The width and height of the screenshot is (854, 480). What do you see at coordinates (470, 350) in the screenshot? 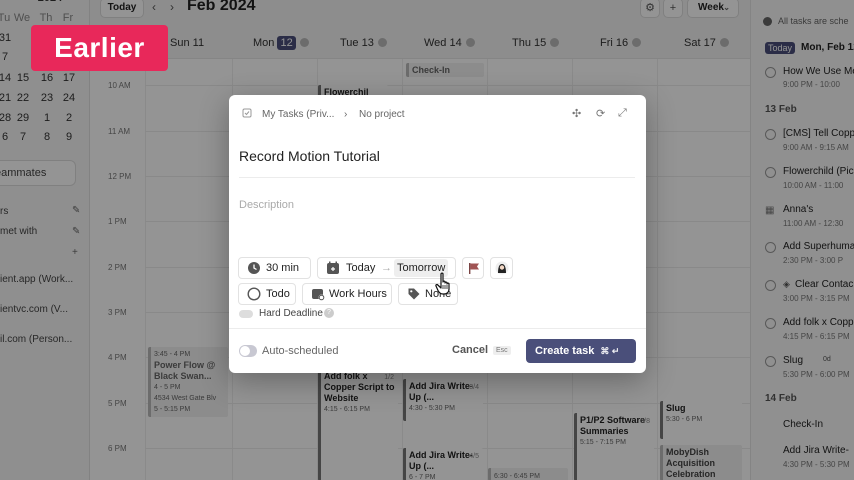
I see `cancel-button: Cancel` at bounding box center [470, 350].